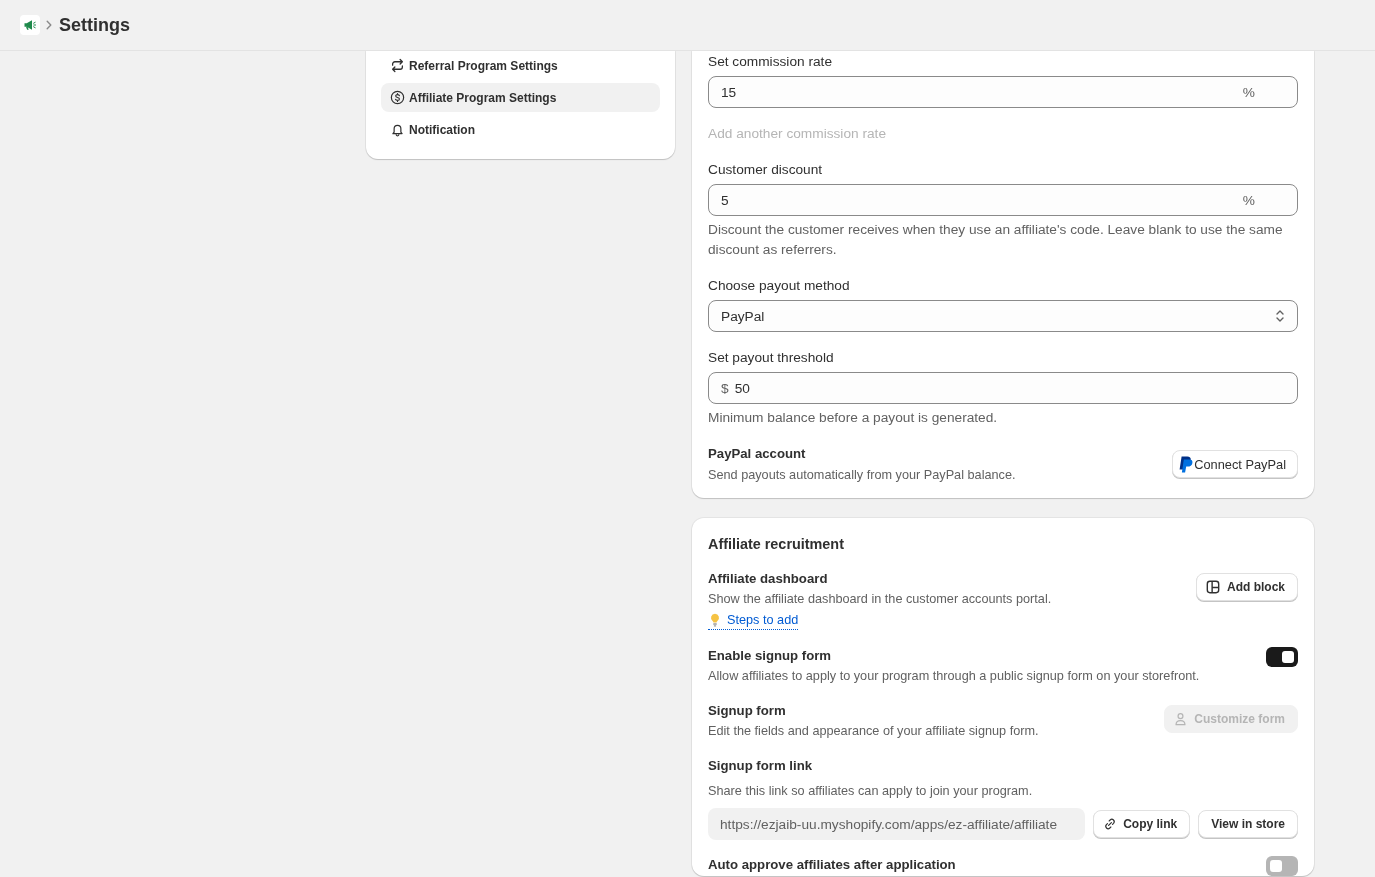 The image size is (1375, 877). Describe the element at coordinates (996, 240) in the screenshot. I see `help-text: Discount the customer receives when they use an affiliate's code. Leave blank to use the same discount as referrers.` at that location.